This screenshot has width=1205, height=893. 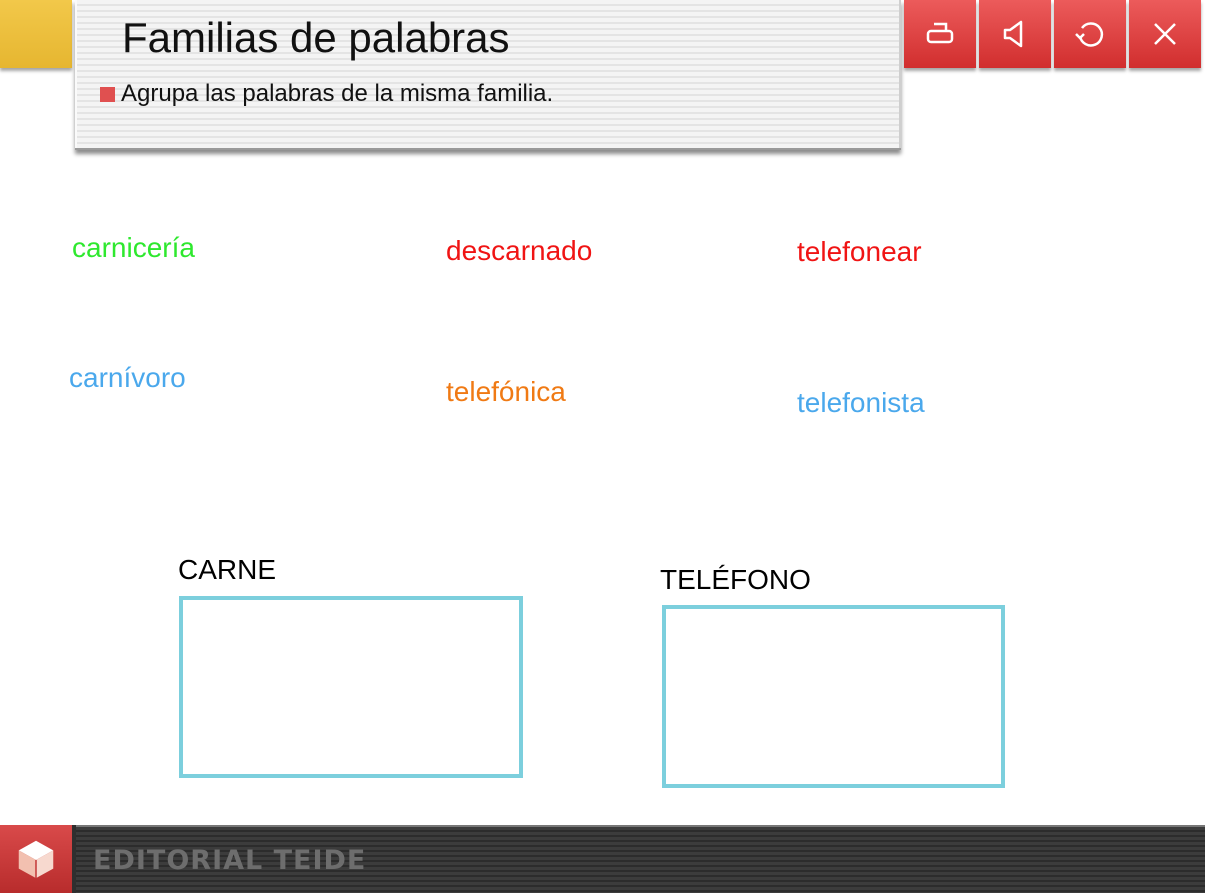 I want to click on audio-button, so click(x=1015, y=34).